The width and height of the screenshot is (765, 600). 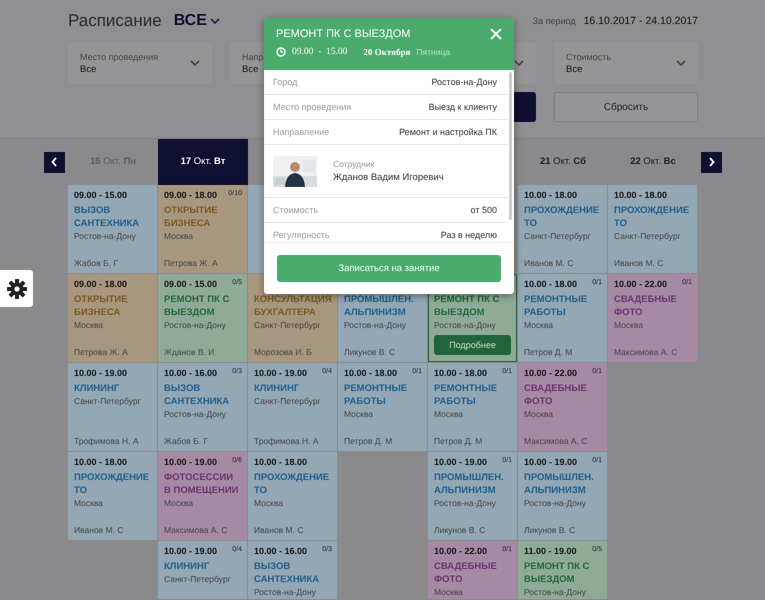 What do you see at coordinates (187, 566) in the screenshot?
I see `event-title: КЛИНИНГ` at bounding box center [187, 566].